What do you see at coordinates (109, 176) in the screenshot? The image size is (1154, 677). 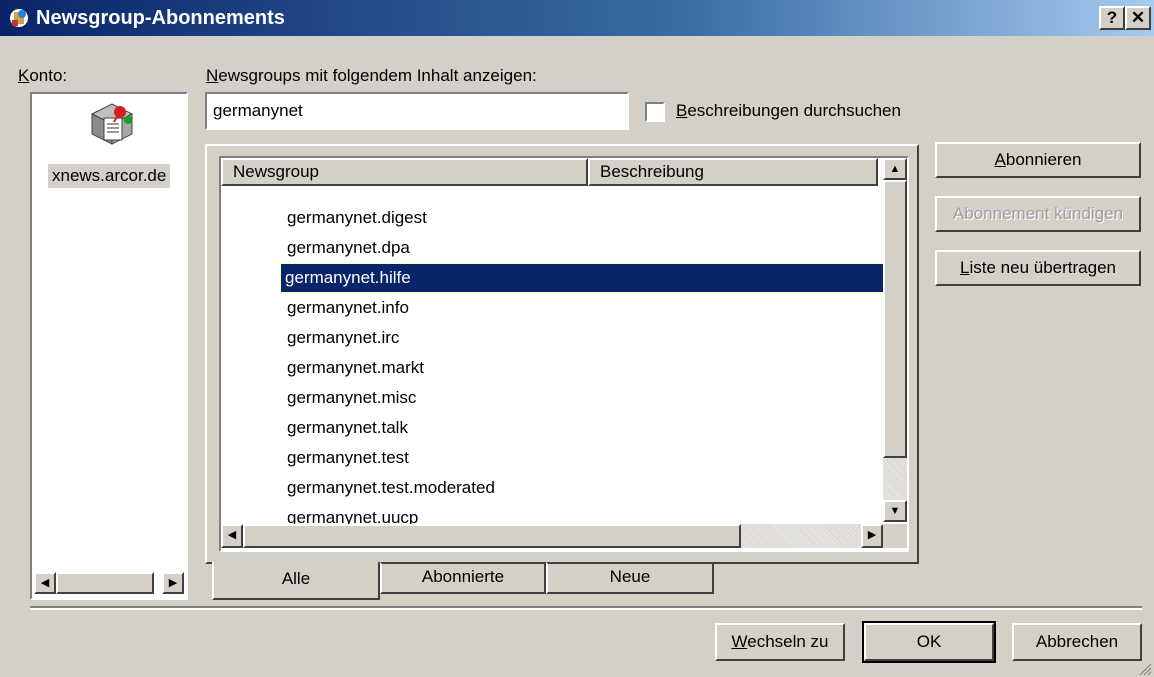 I see `account-item: xnews.arcor.de` at bounding box center [109, 176].